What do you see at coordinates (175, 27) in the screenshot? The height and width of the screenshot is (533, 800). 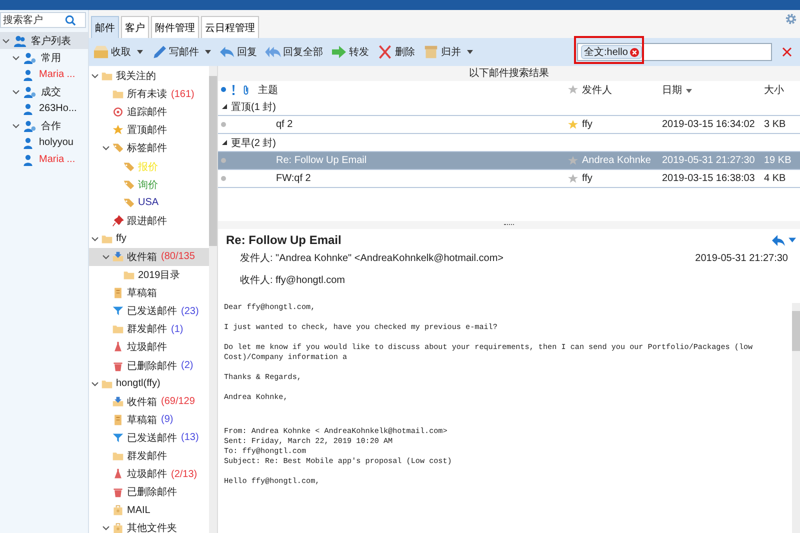 I see `tab: 附件管理` at bounding box center [175, 27].